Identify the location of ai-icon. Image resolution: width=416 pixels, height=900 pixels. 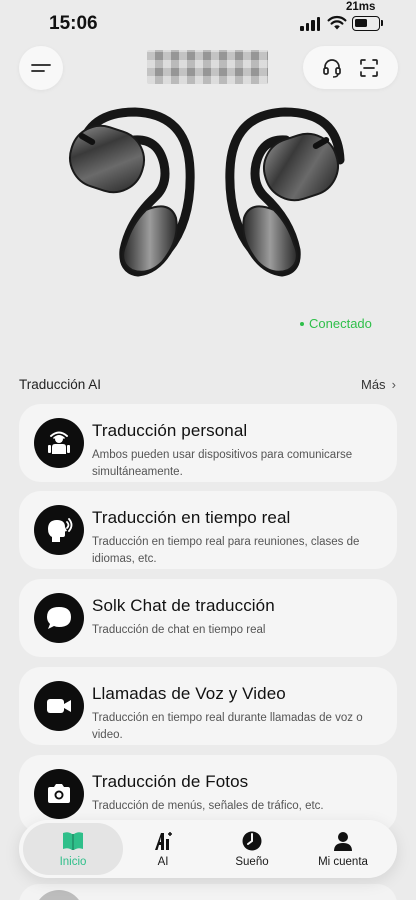
(163, 841).